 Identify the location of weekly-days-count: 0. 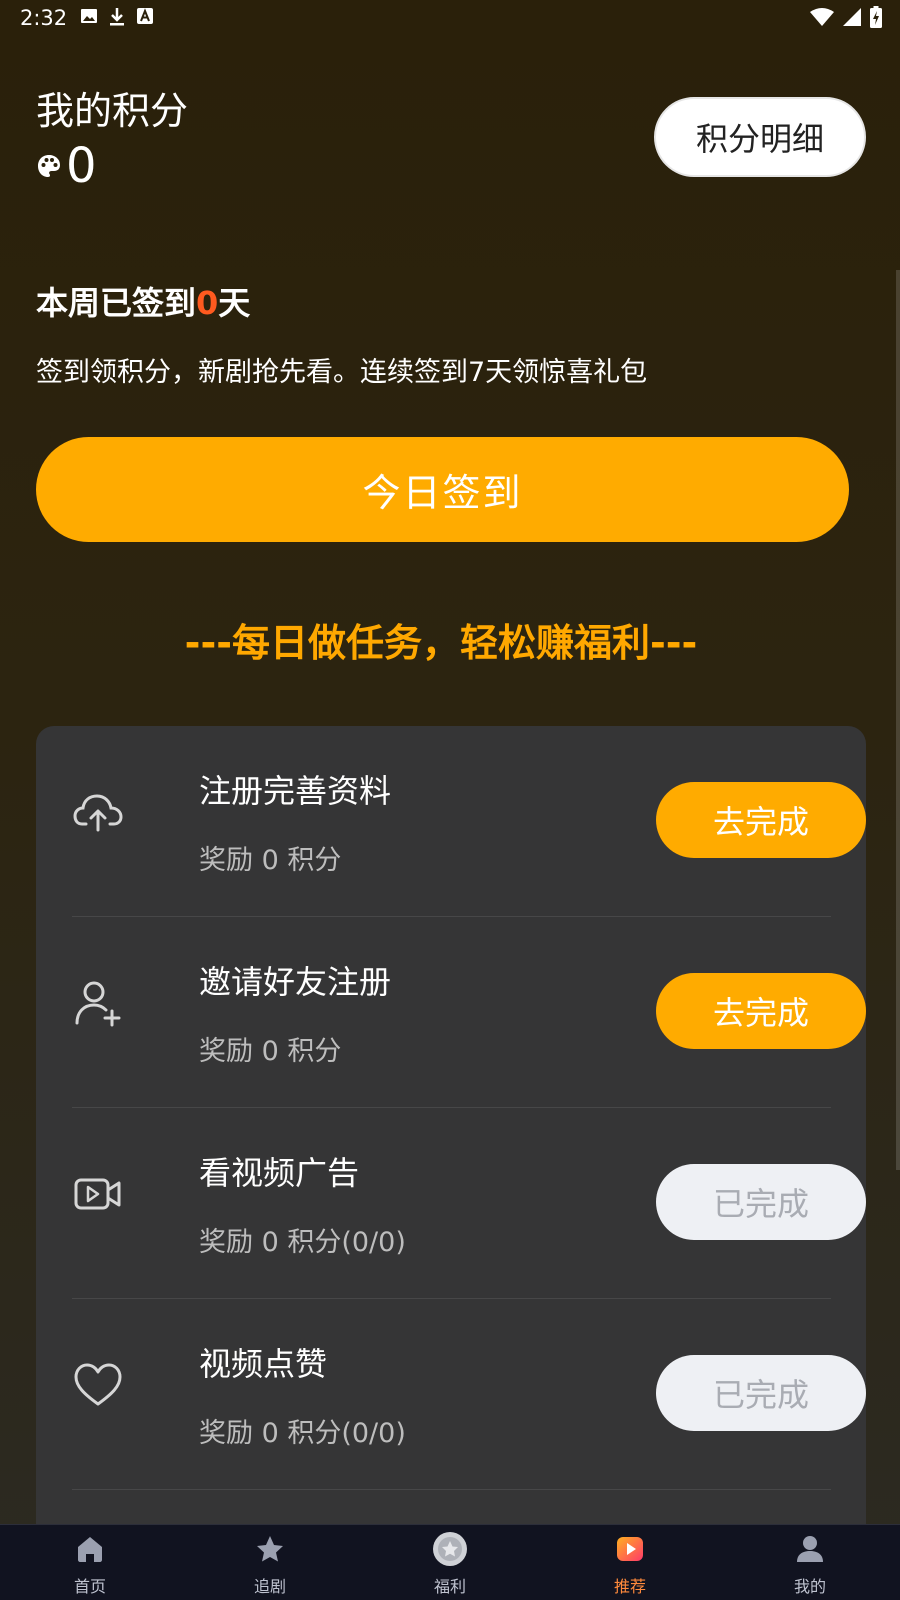
(207, 303).